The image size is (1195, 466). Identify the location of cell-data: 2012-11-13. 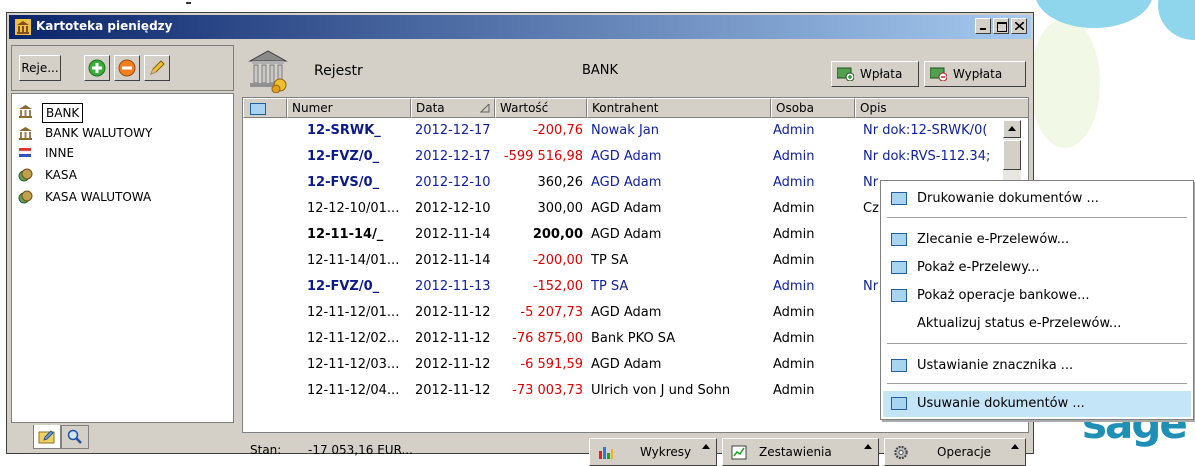
(453, 286).